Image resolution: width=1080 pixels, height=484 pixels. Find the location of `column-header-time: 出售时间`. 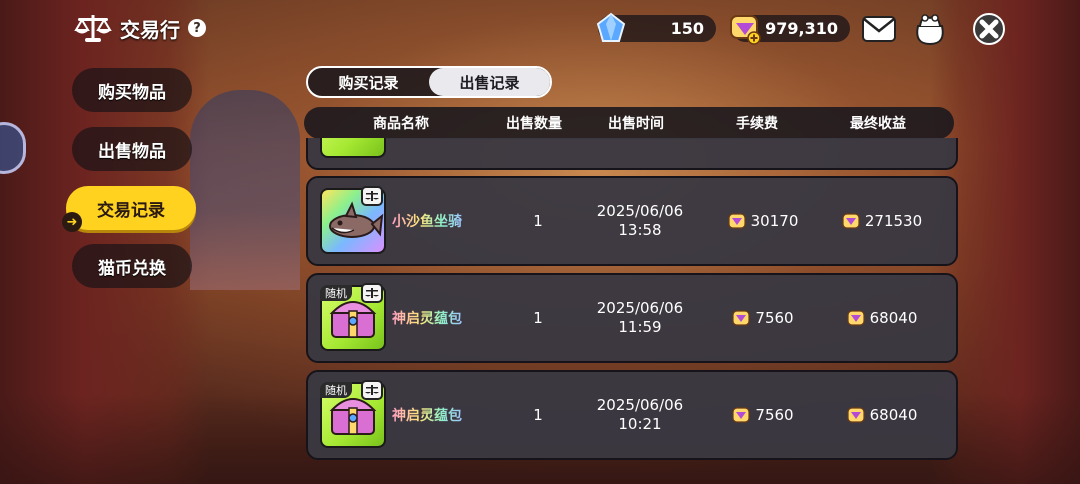

column-header-time: 出售时间 is located at coordinates (636, 124).